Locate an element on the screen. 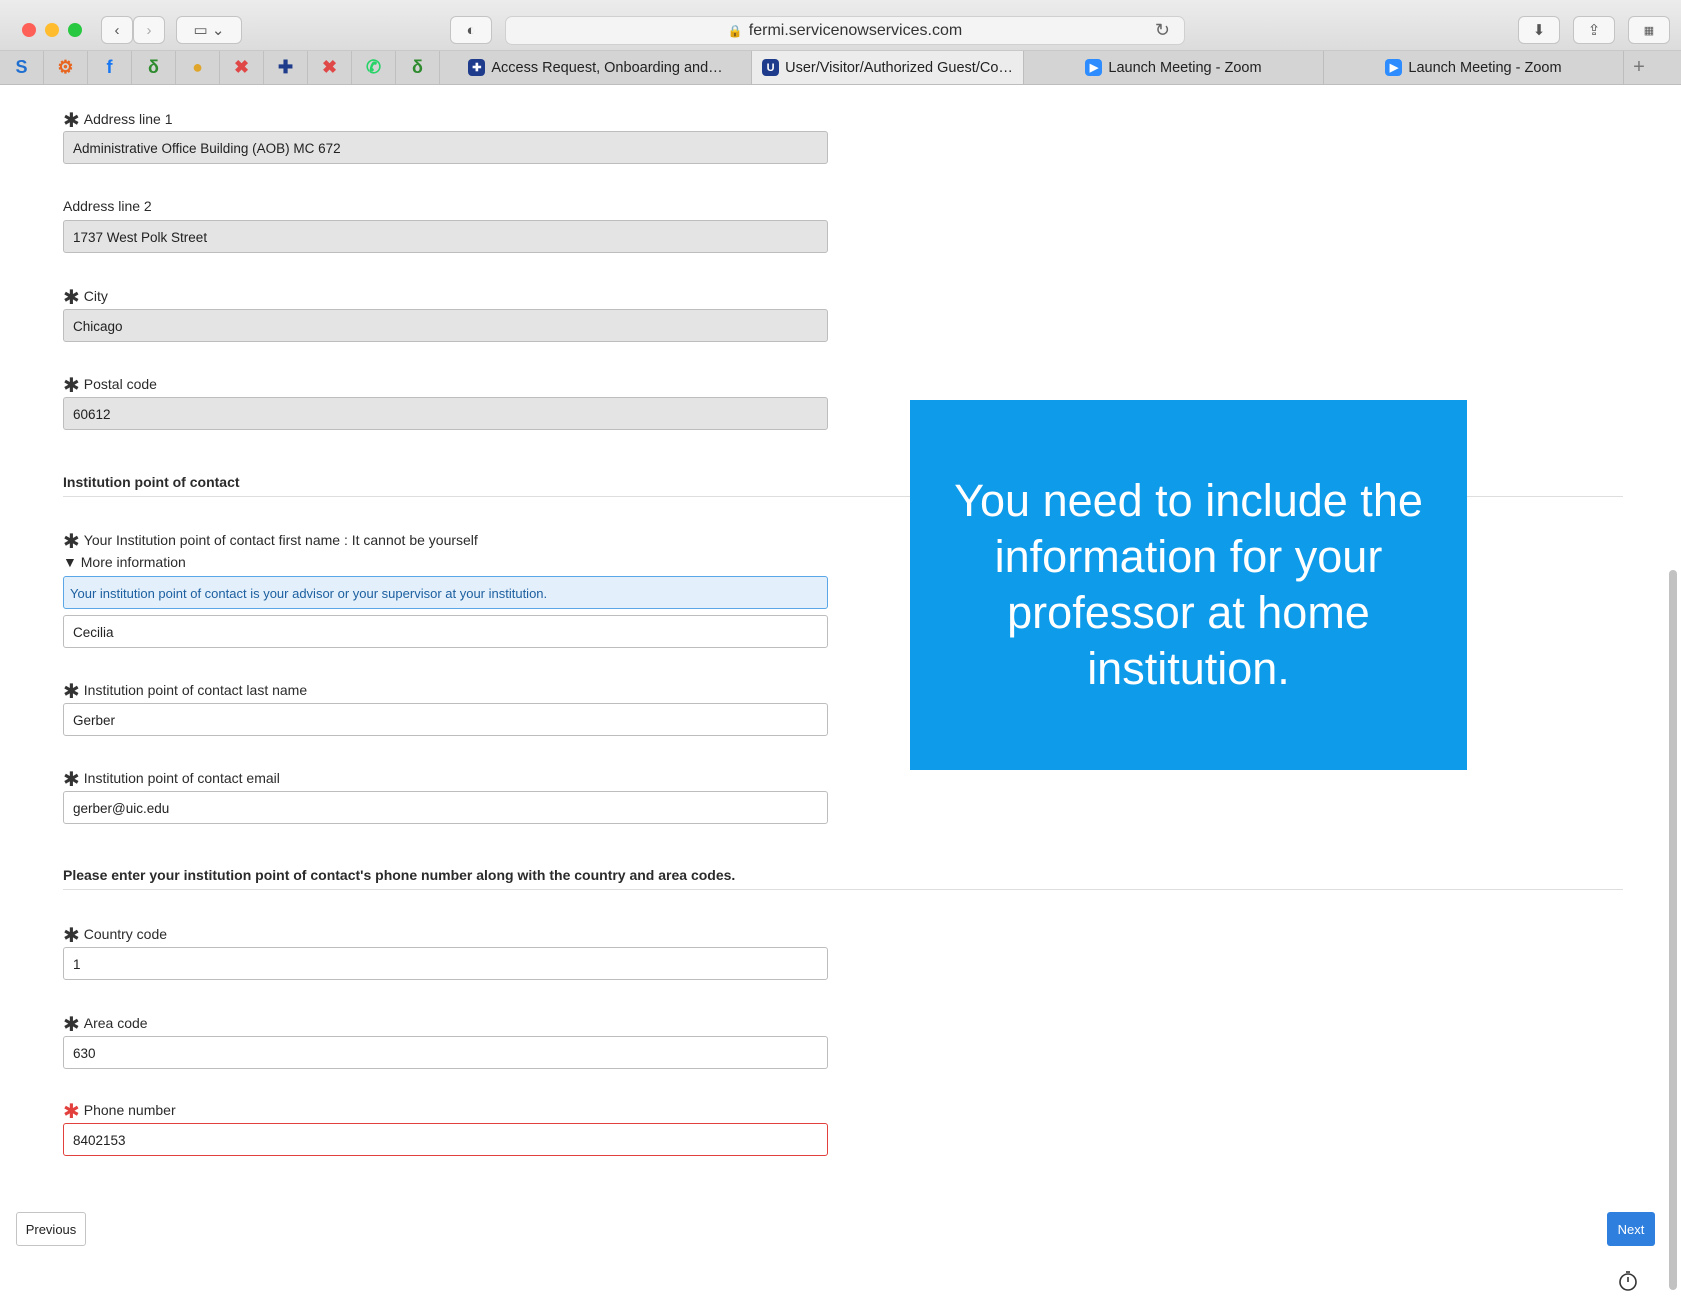 The width and height of the screenshot is (1681, 1296). bug-icon-2: ✖ is located at coordinates (329, 67).